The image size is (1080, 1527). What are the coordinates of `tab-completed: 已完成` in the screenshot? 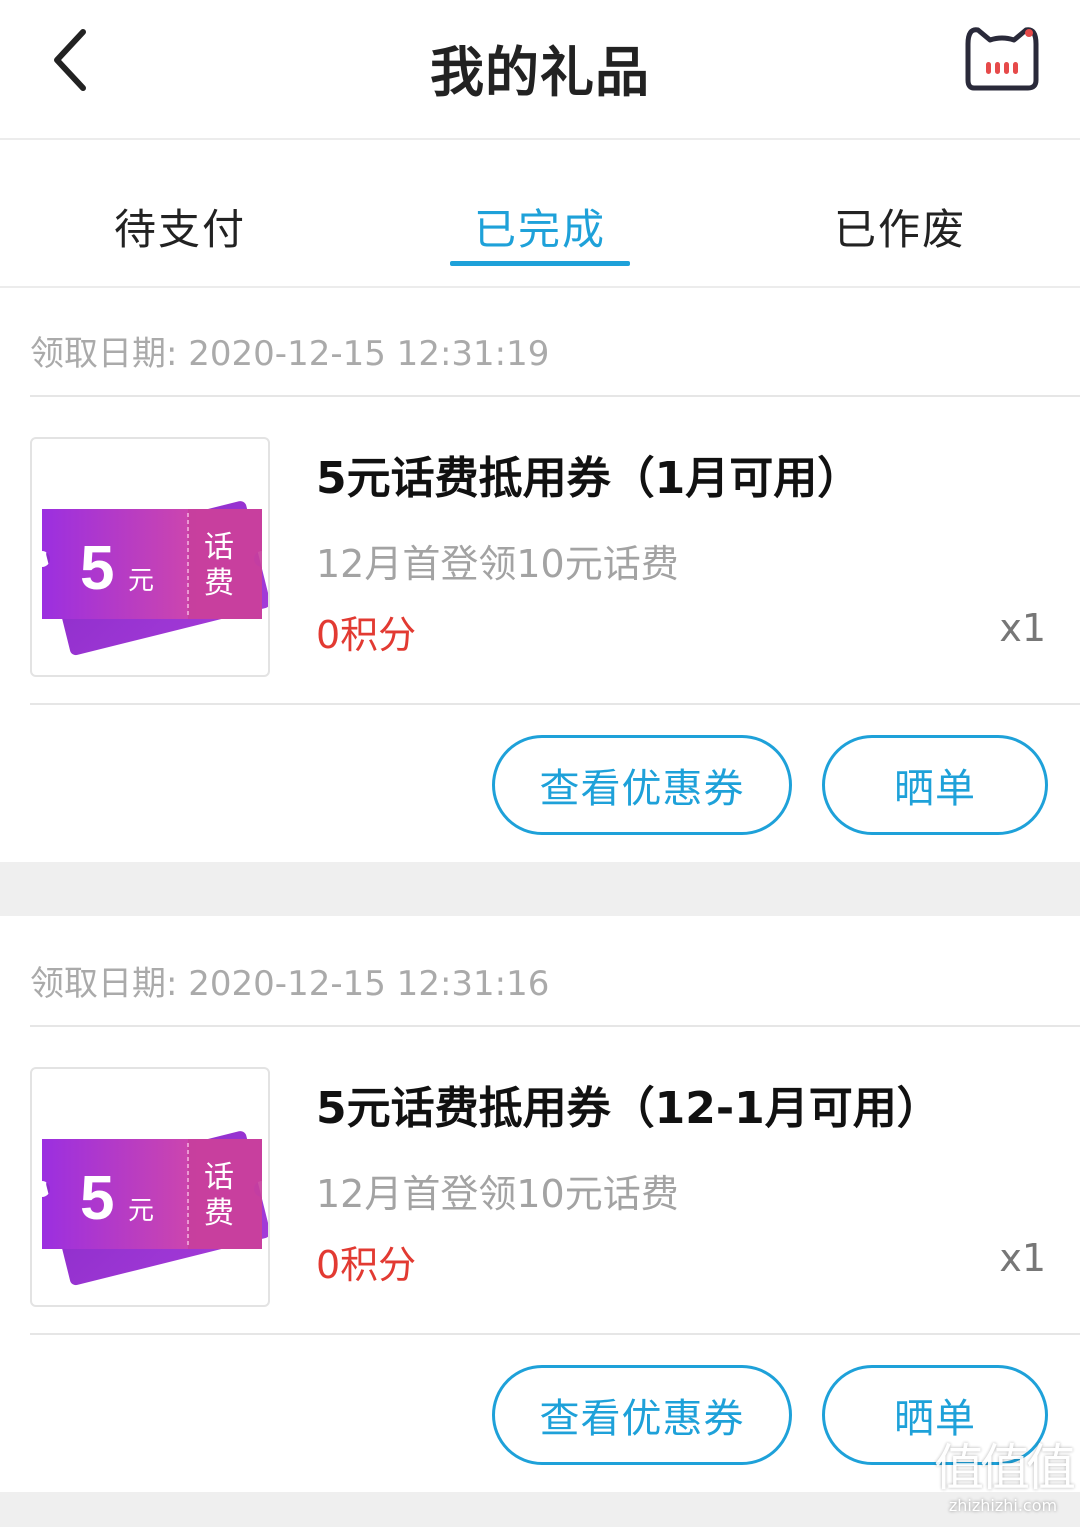 It's located at (540, 226).